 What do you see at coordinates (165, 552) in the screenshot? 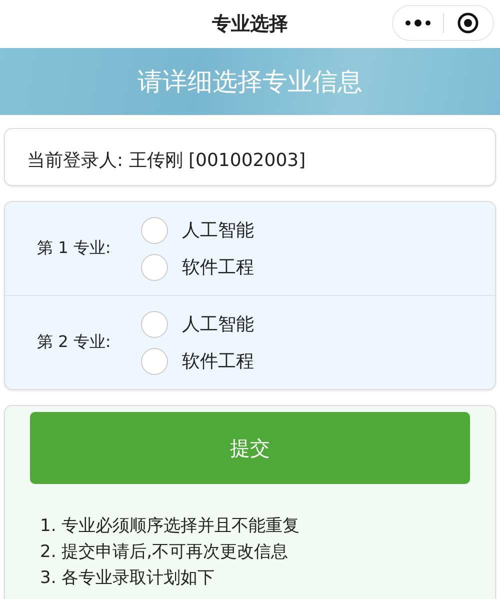
I see `note-text: 2. 提交申请后,不可再次更改信息` at bounding box center [165, 552].